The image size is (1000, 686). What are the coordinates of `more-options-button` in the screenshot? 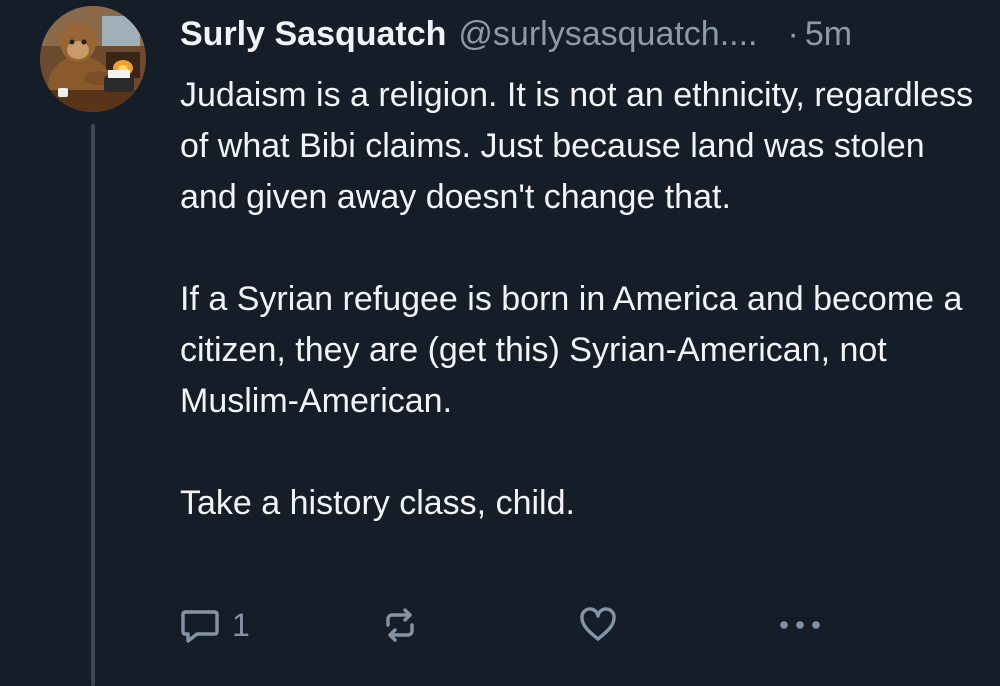 It's located at (800, 625).